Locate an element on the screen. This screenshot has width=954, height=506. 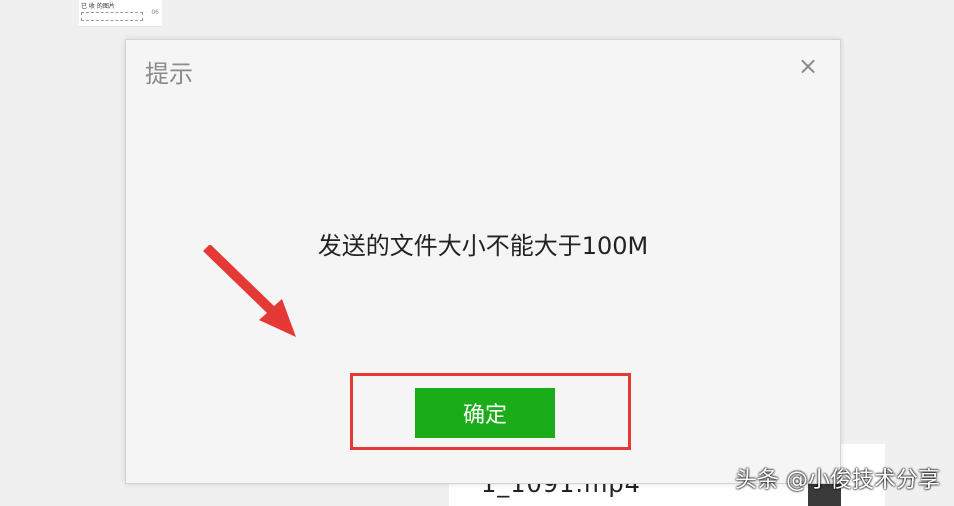
watermark: 头条 @小俊技术分享 is located at coordinates (837, 480).